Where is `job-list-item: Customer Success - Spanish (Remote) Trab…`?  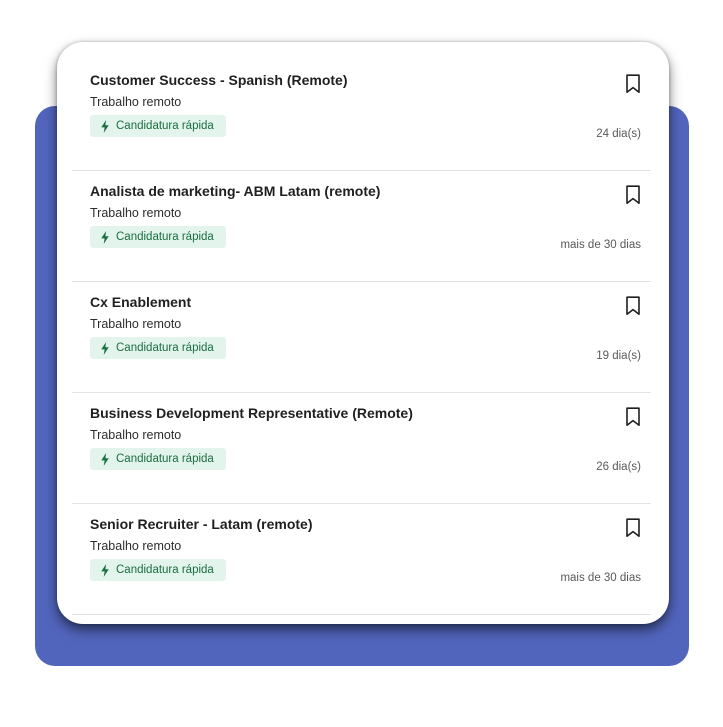 job-list-item: Customer Success - Spanish (Remote) Trab… is located at coordinates (361, 115).